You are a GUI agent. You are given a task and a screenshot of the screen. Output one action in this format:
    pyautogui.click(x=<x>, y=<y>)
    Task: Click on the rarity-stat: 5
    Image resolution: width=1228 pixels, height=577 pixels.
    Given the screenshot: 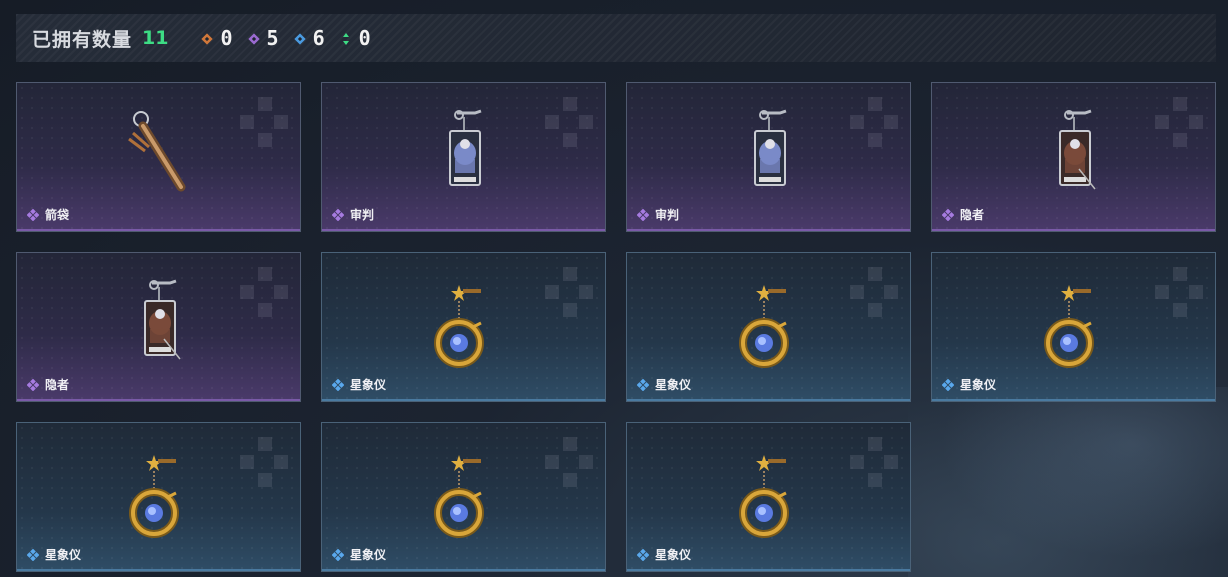 What is the action you would take?
    pyautogui.click(x=263, y=38)
    